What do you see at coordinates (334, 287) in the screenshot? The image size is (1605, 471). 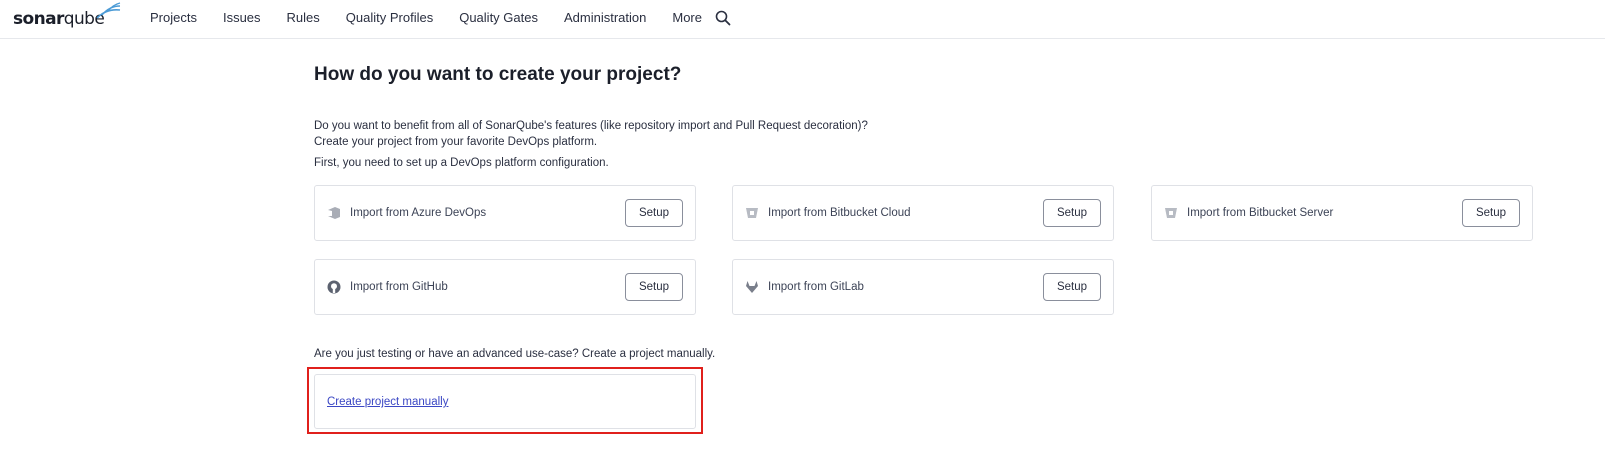 I see `github-icon` at bounding box center [334, 287].